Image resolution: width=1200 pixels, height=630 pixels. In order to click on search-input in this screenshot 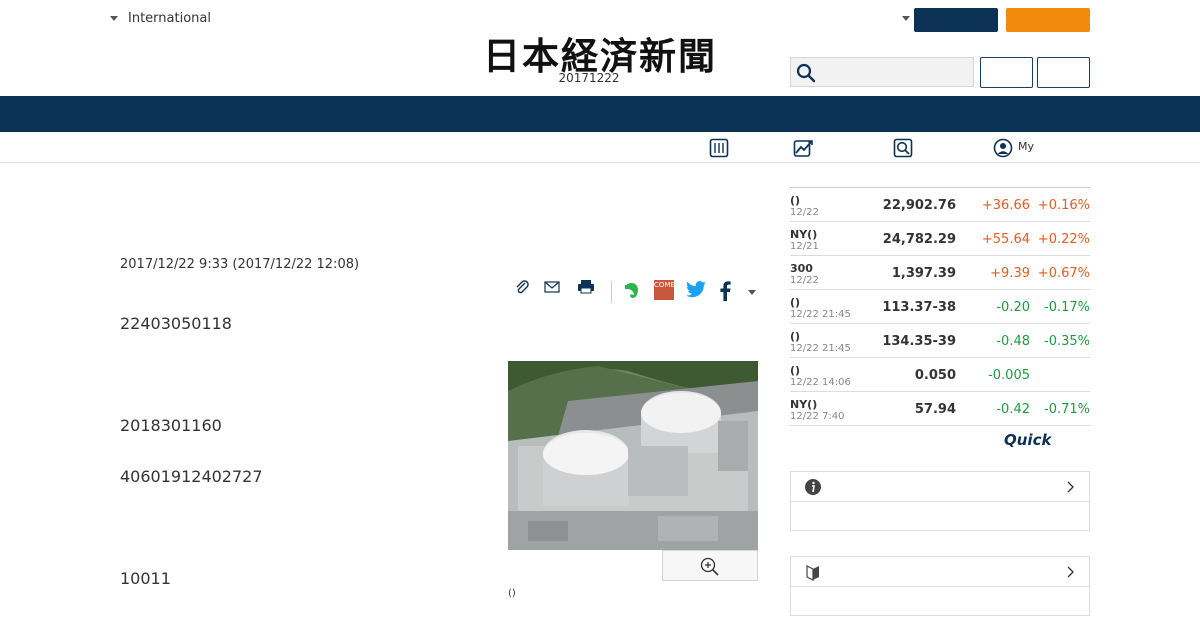, I will do `click(882, 72)`.